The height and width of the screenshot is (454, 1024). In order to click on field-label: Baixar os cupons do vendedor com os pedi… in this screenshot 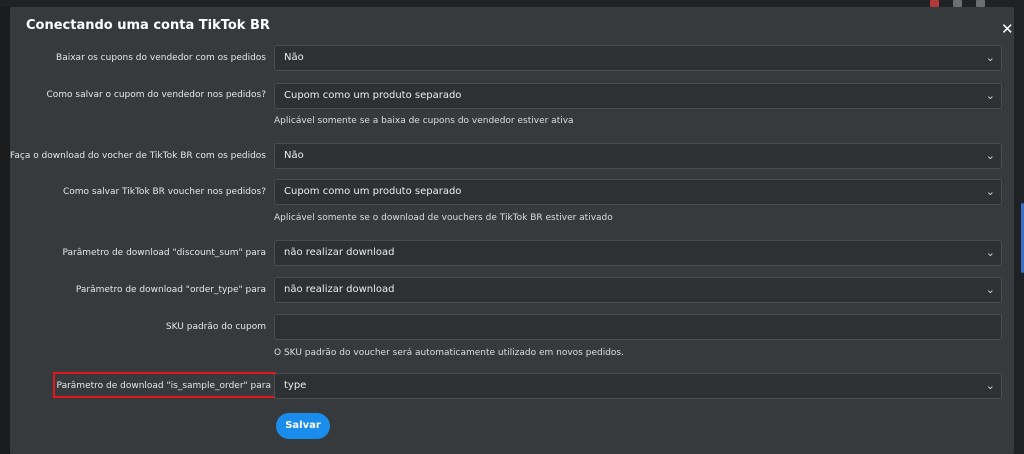, I will do `click(161, 58)`.